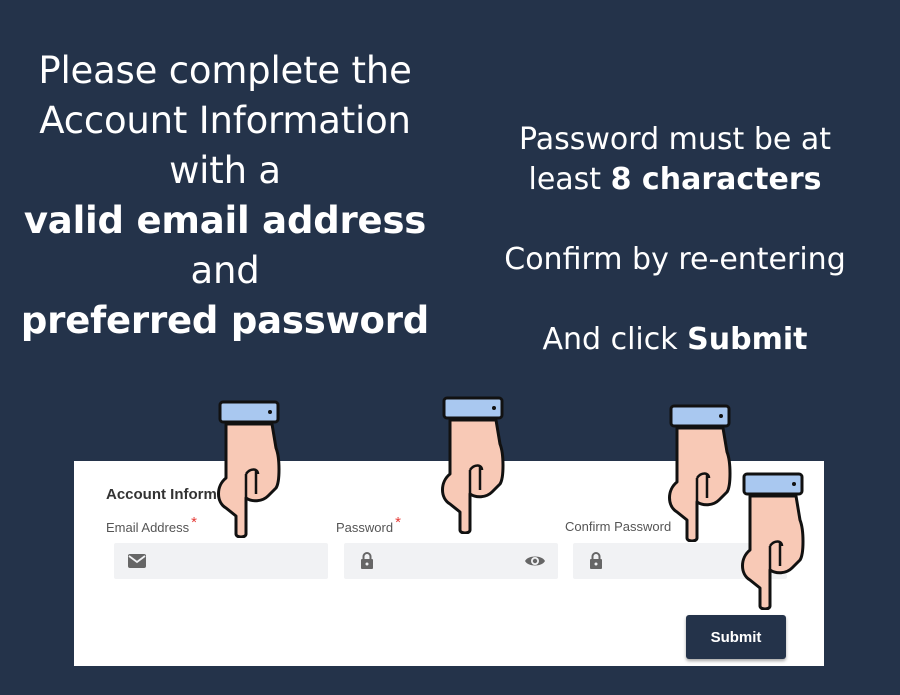 This screenshot has height=695, width=900. Describe the element at coordinates (674, 139) in the screenshot. I see `instruction-line: Password must be at` at that location.